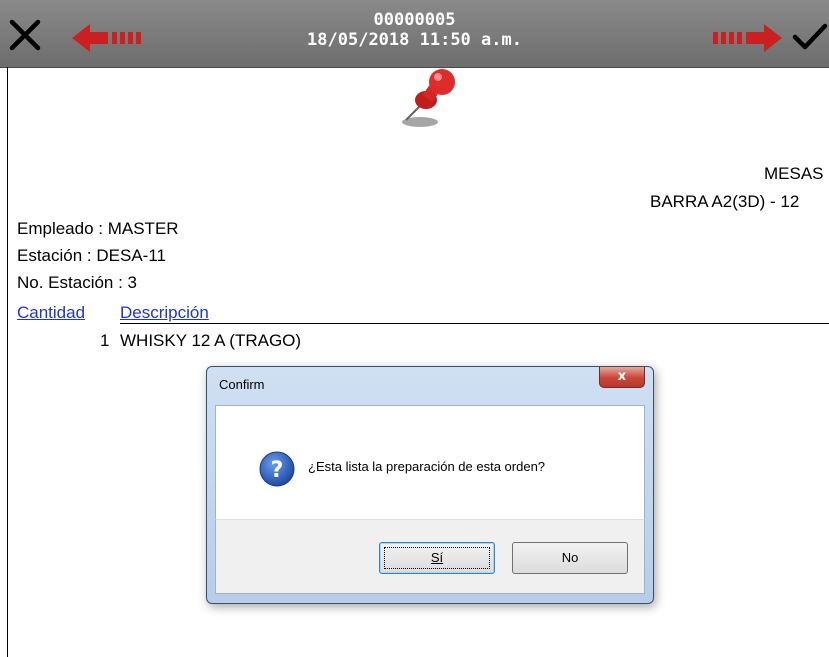  What do you see at coordinates (211, 340) in the screenshot?
I see `item-description: WHISKY 12 A (TRAGO)` at bounding box center [211, 340].